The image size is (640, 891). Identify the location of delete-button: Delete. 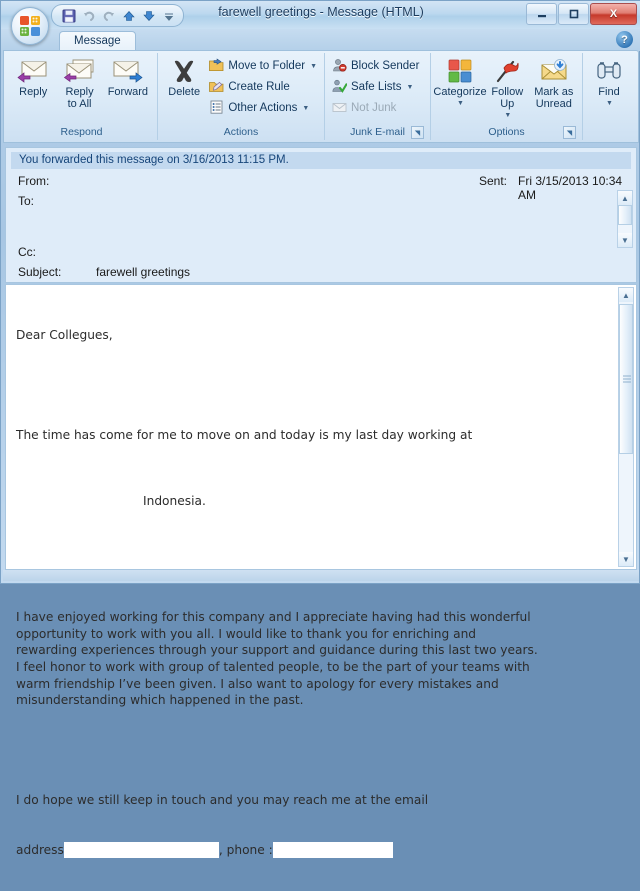
(184, 75).